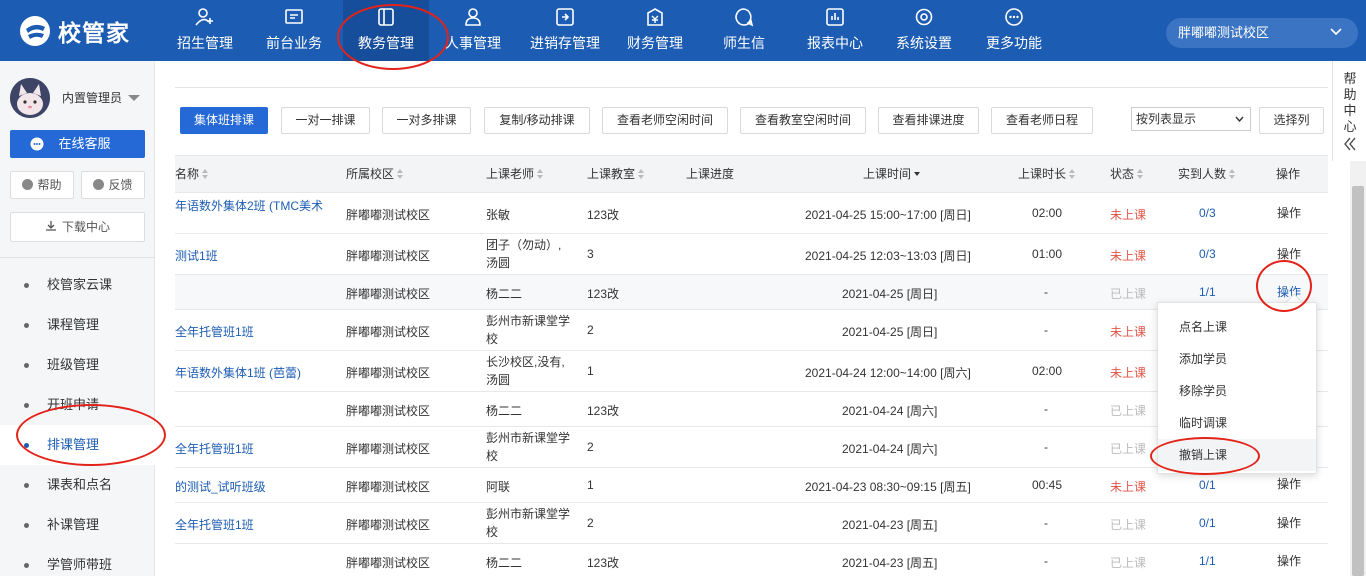 This screenshot has width=1366, height=576. Describe the element at coordinates (1358, 381) in the screenshot. I see `scrollbar-thumb` at that location.